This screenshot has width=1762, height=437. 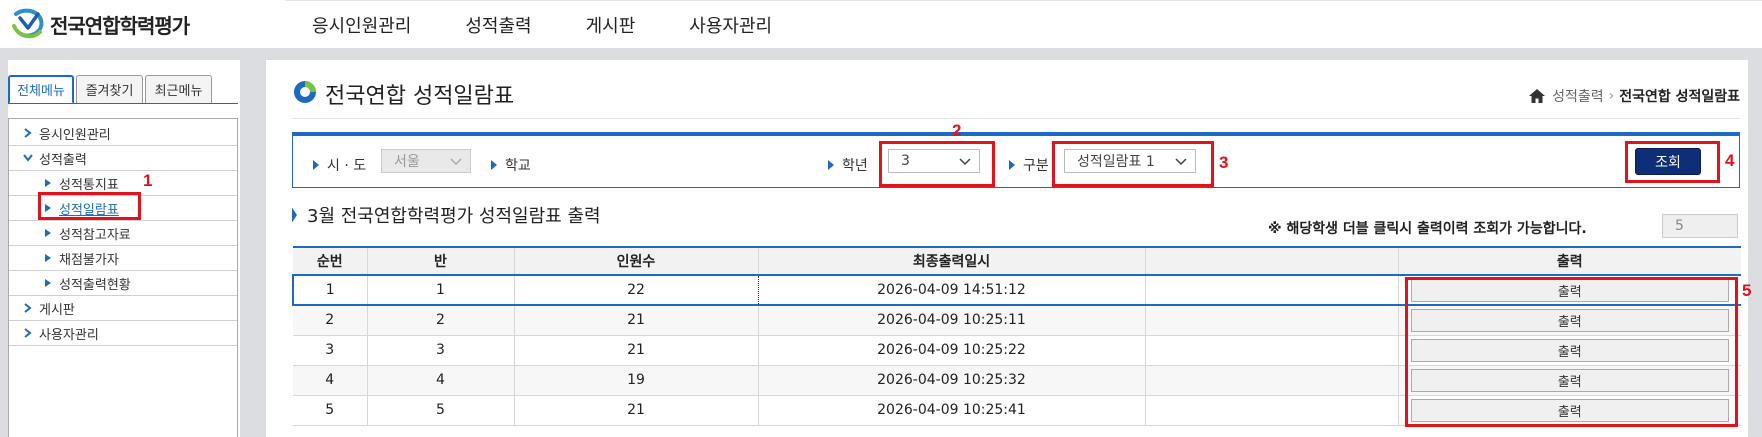 What do you see at coordinates (329, 290) in the screenshot?
I see `cell-no: 1` at bounding box center [329, 290].